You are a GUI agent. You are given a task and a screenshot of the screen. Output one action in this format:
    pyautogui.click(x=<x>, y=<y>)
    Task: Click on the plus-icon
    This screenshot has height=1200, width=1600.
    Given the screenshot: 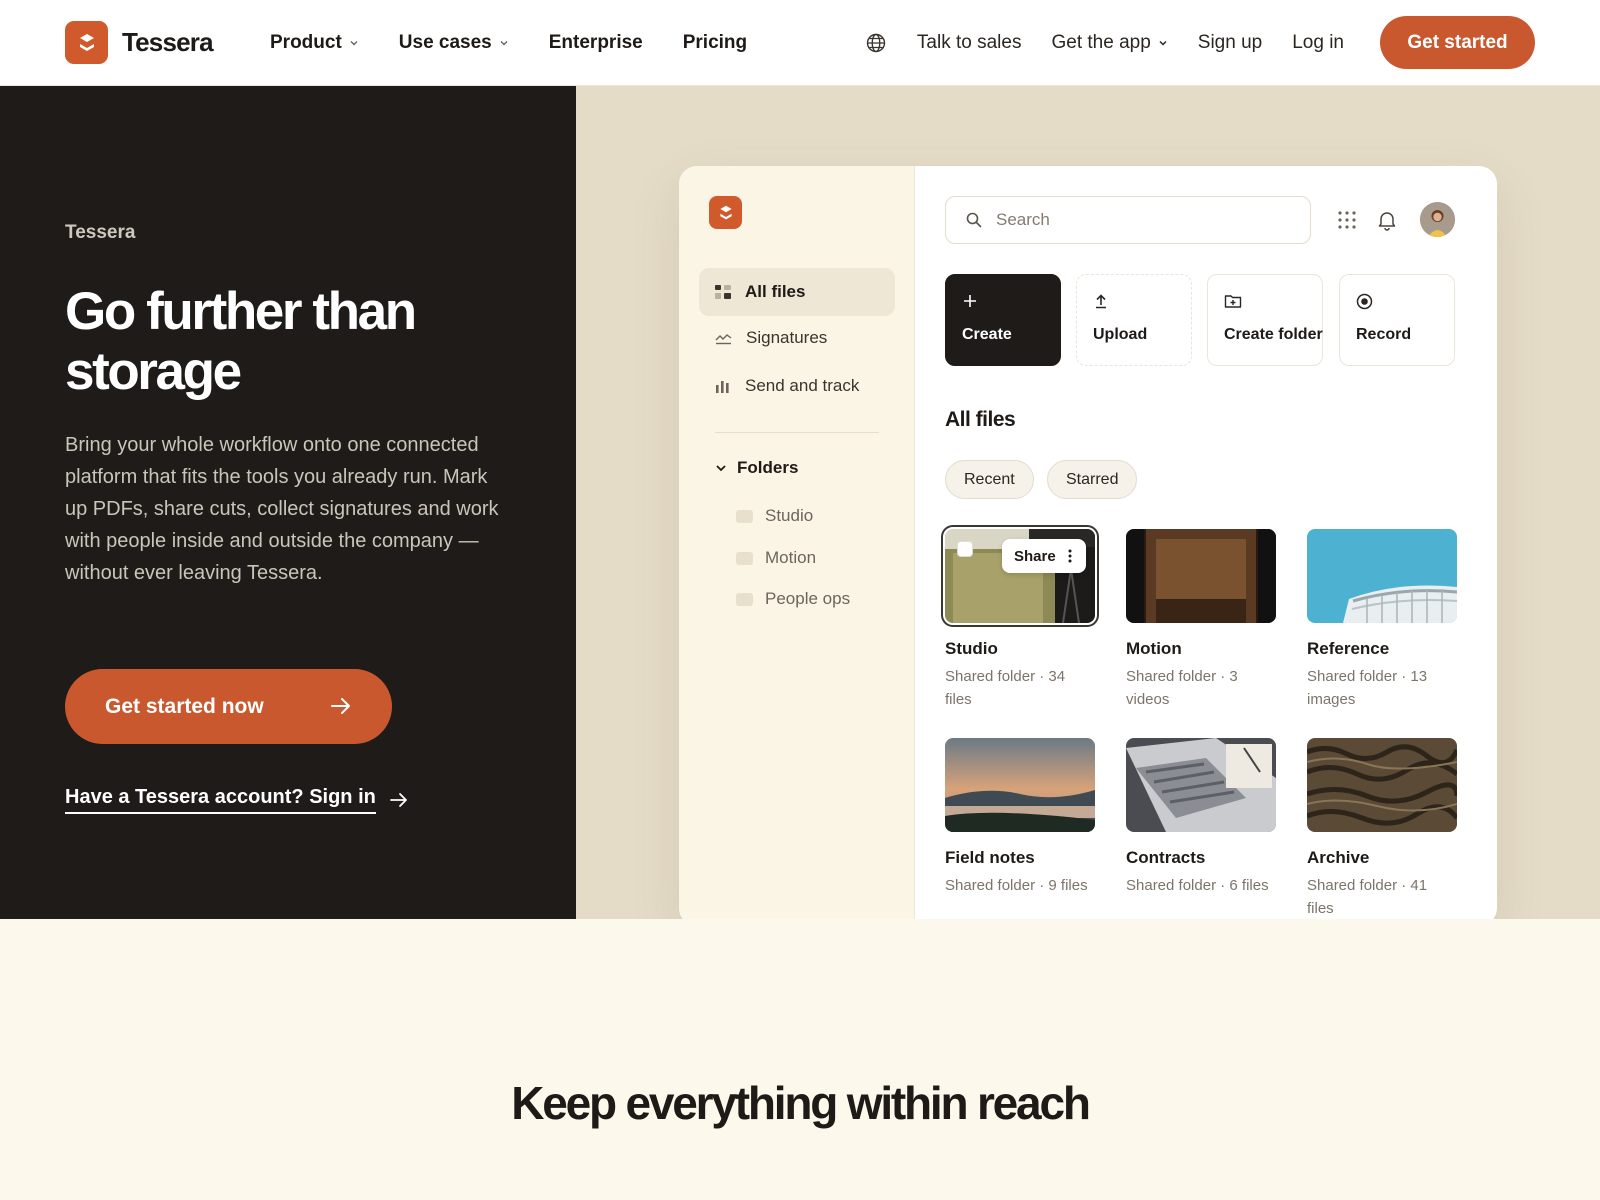 What is the action you would take?
    pyautogui.click(x=970, y=301)
    